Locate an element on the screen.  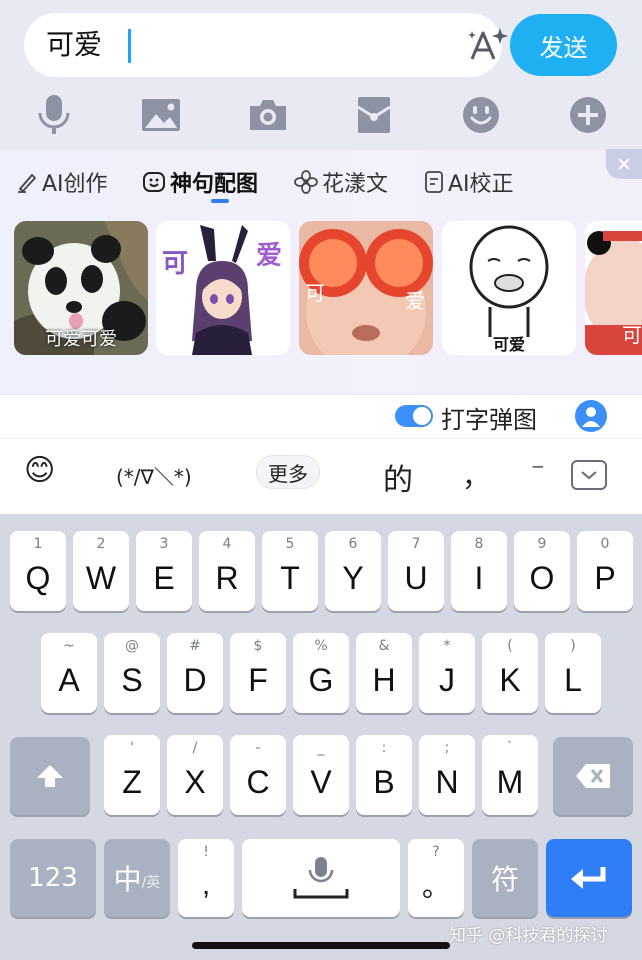
key-k: (K is located at coordinates (510, 673).